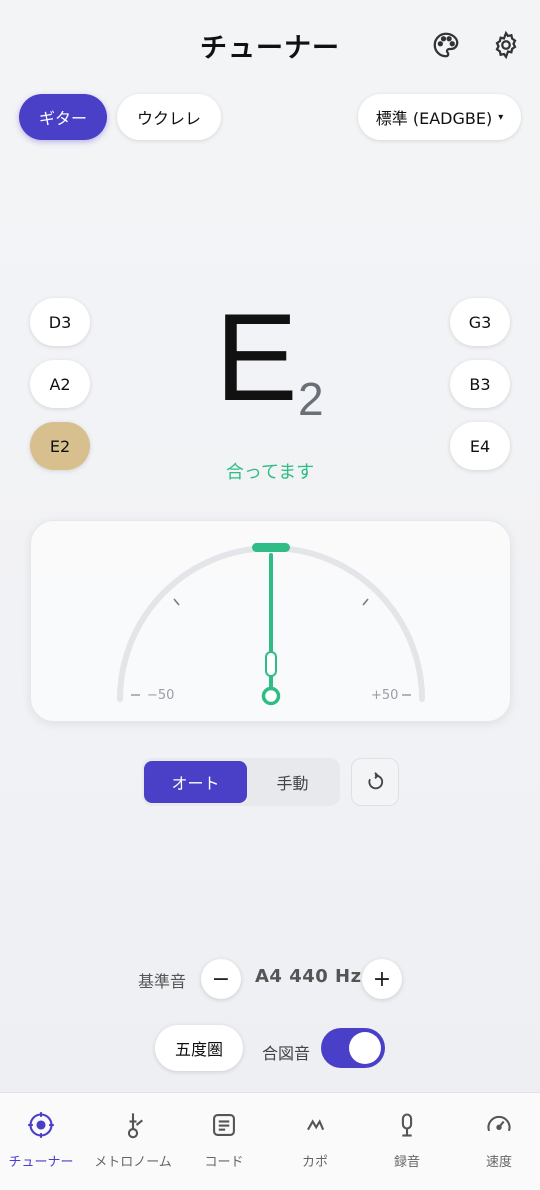 The width and height of the screenshot is (540, 1190). What do you see at coordinates (195, 782) in the screenshot?
I see `mode-auto-button: オート` at bounding box center [195, 782].